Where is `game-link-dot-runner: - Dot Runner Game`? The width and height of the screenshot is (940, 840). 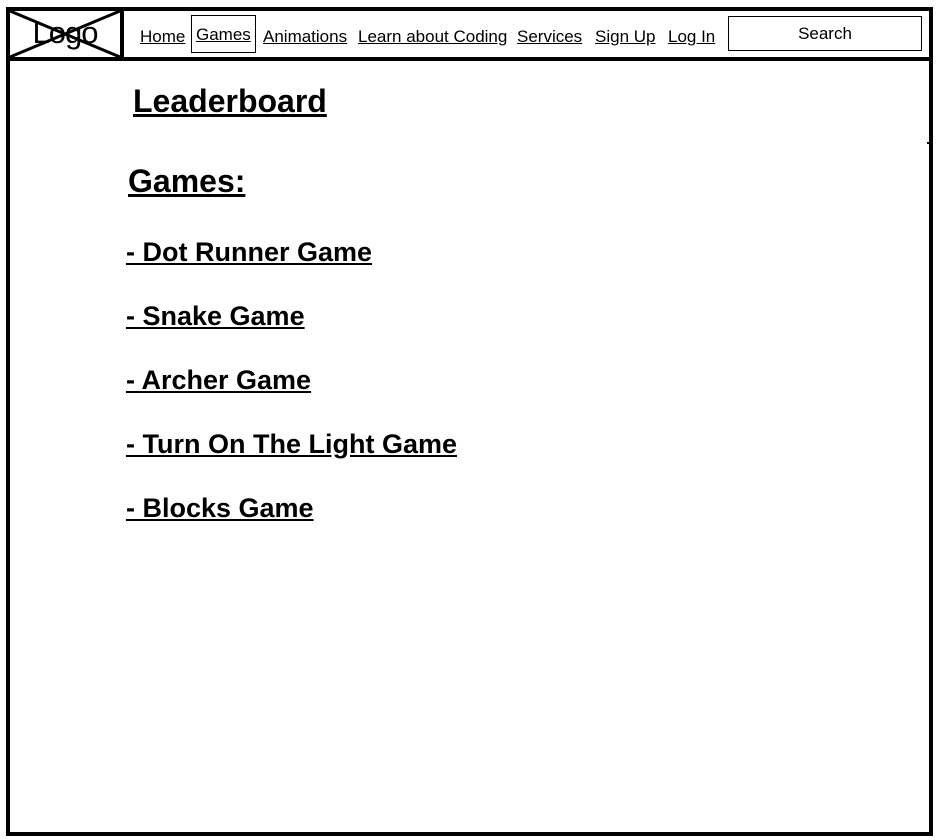 game-link-dot-runner: - Dot Runner Game is located at coordinates (249, 252).